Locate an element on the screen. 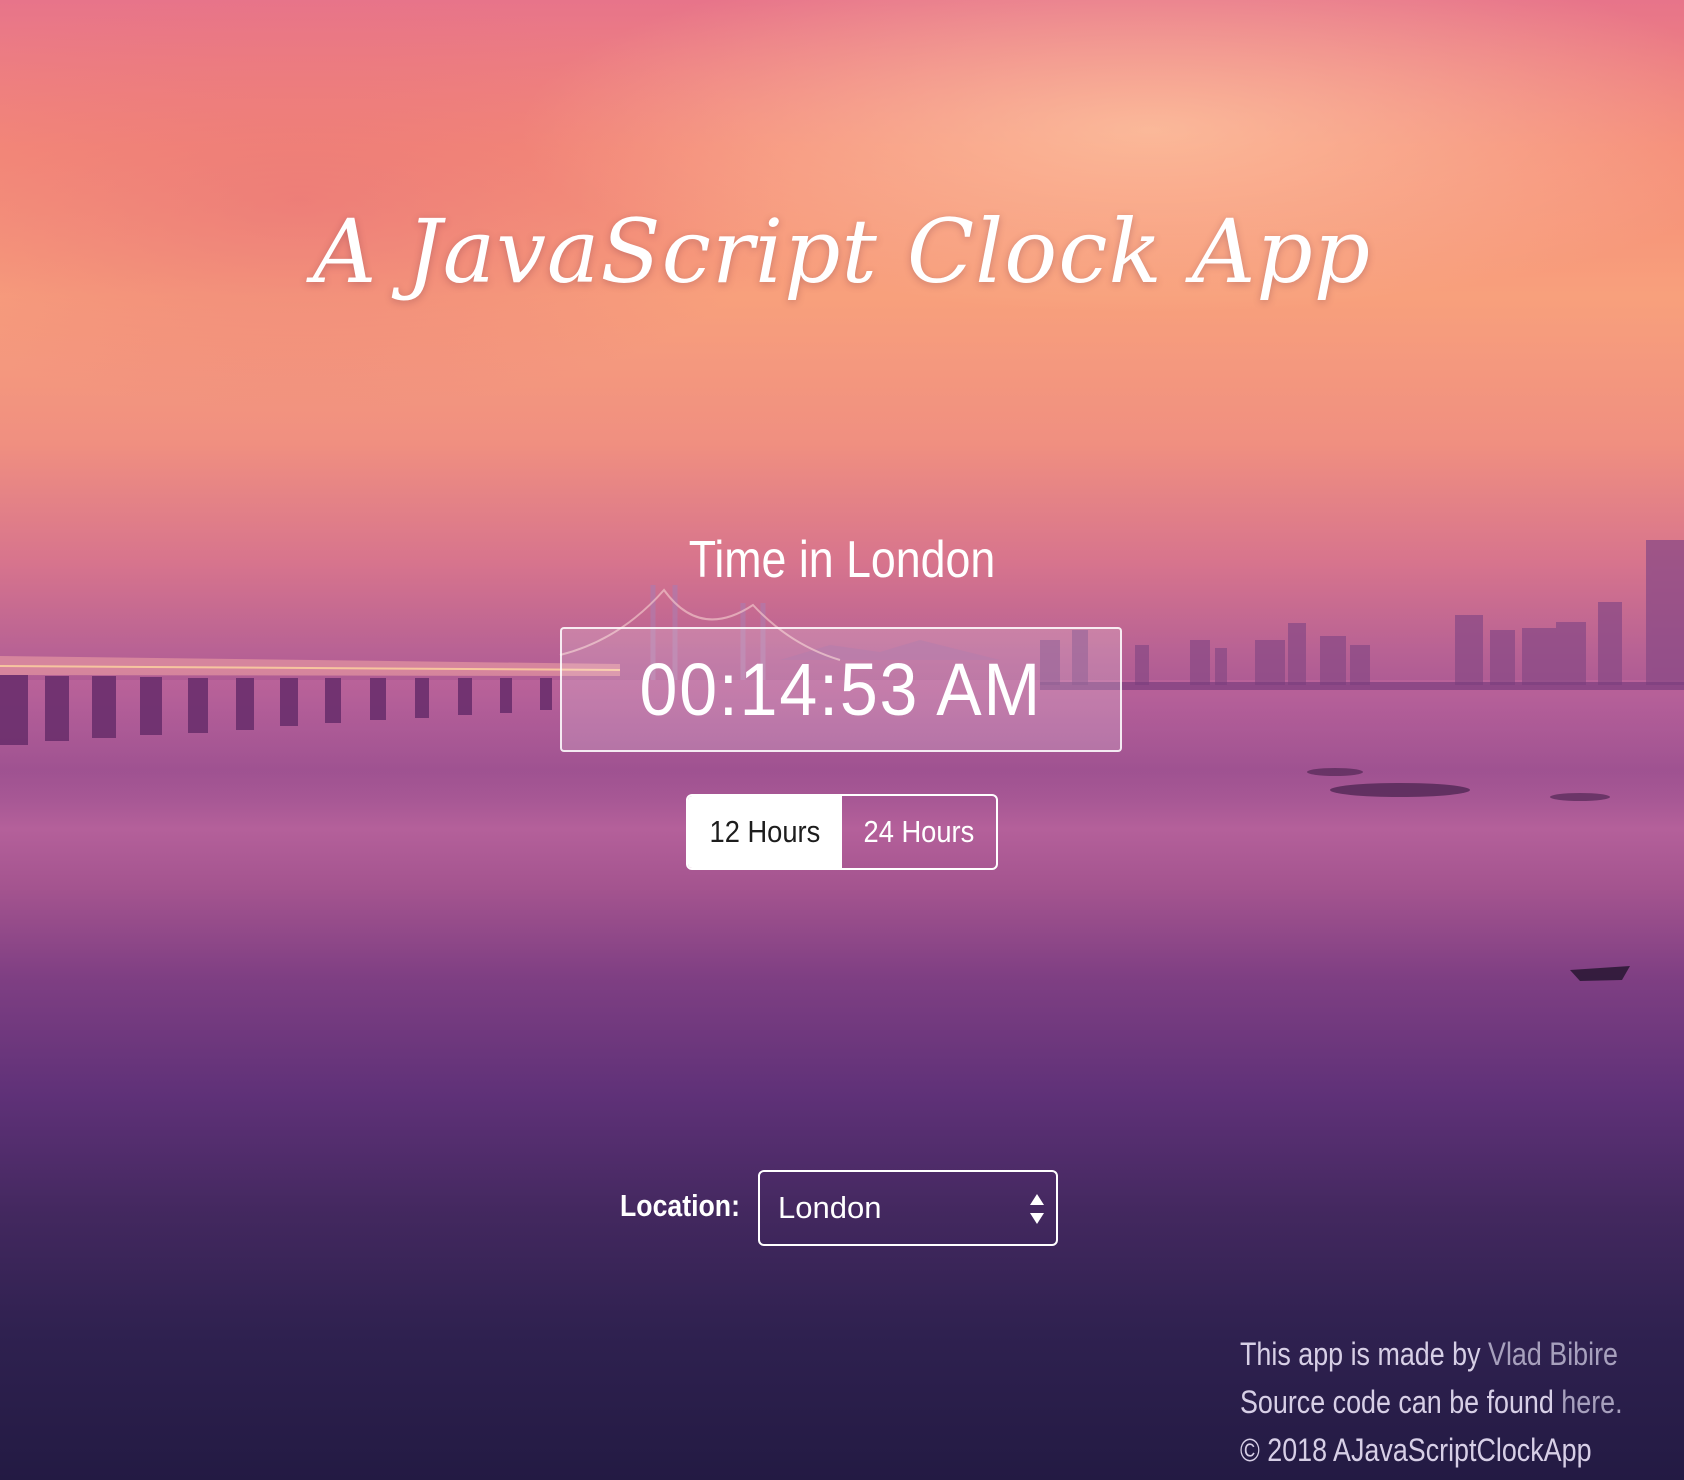 The width and height of the screenshot is (1684, 1480). 24-hours-button: 24 Hours is located at coordinates (919, 832).